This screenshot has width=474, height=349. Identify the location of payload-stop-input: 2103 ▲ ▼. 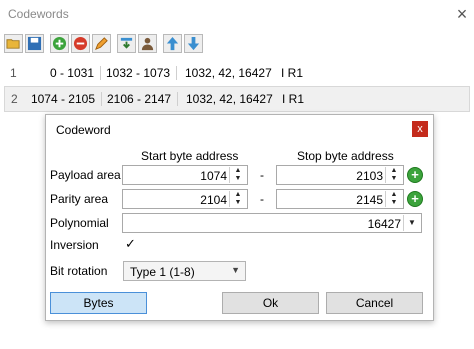
(340, 175).